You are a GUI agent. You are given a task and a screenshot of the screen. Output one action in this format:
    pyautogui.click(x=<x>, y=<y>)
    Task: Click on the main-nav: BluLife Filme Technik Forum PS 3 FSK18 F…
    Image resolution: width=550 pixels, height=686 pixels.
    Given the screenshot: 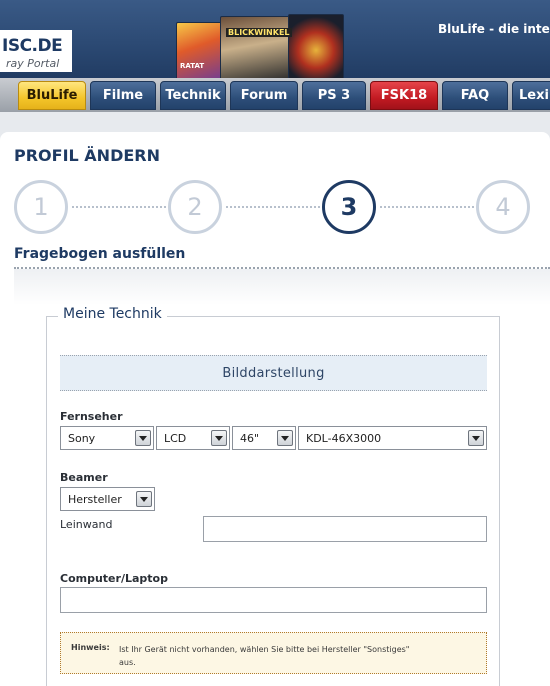 What is the action you would take?
    pyautogui.click(x=275, y=95)
    